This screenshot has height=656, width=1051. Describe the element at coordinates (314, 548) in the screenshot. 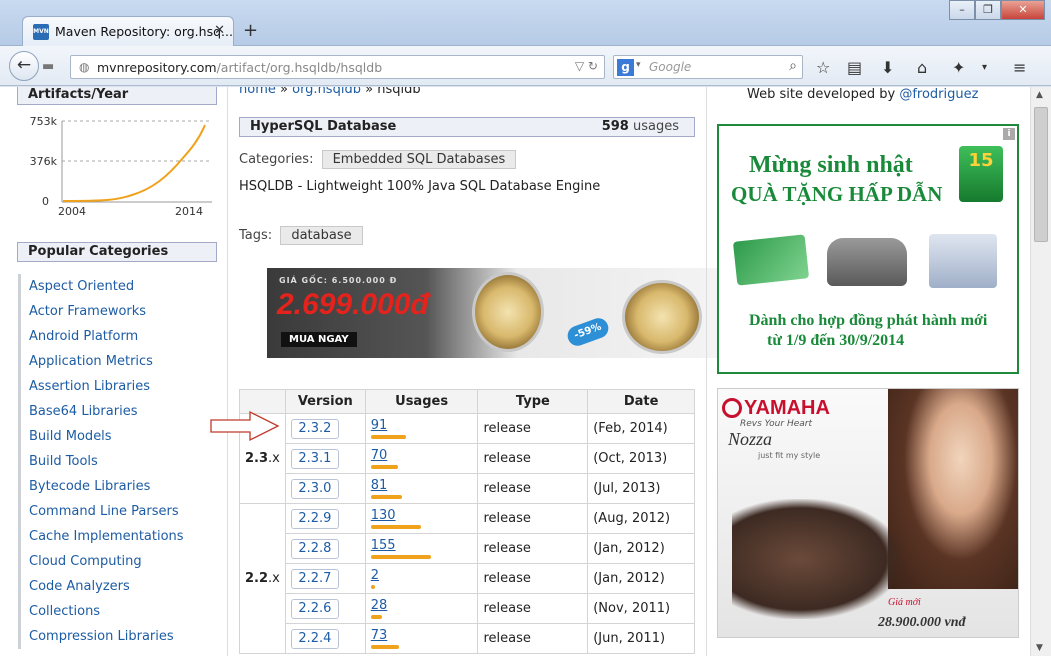

I see `version-button: 2.2.8` at that location.